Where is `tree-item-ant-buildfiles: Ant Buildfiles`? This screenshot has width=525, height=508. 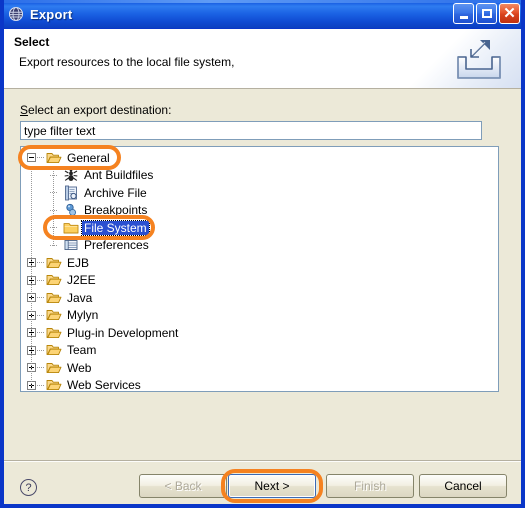
tree-item-ant-buildfiles: Ant Buildfiles is located at coordinates (102, 175).